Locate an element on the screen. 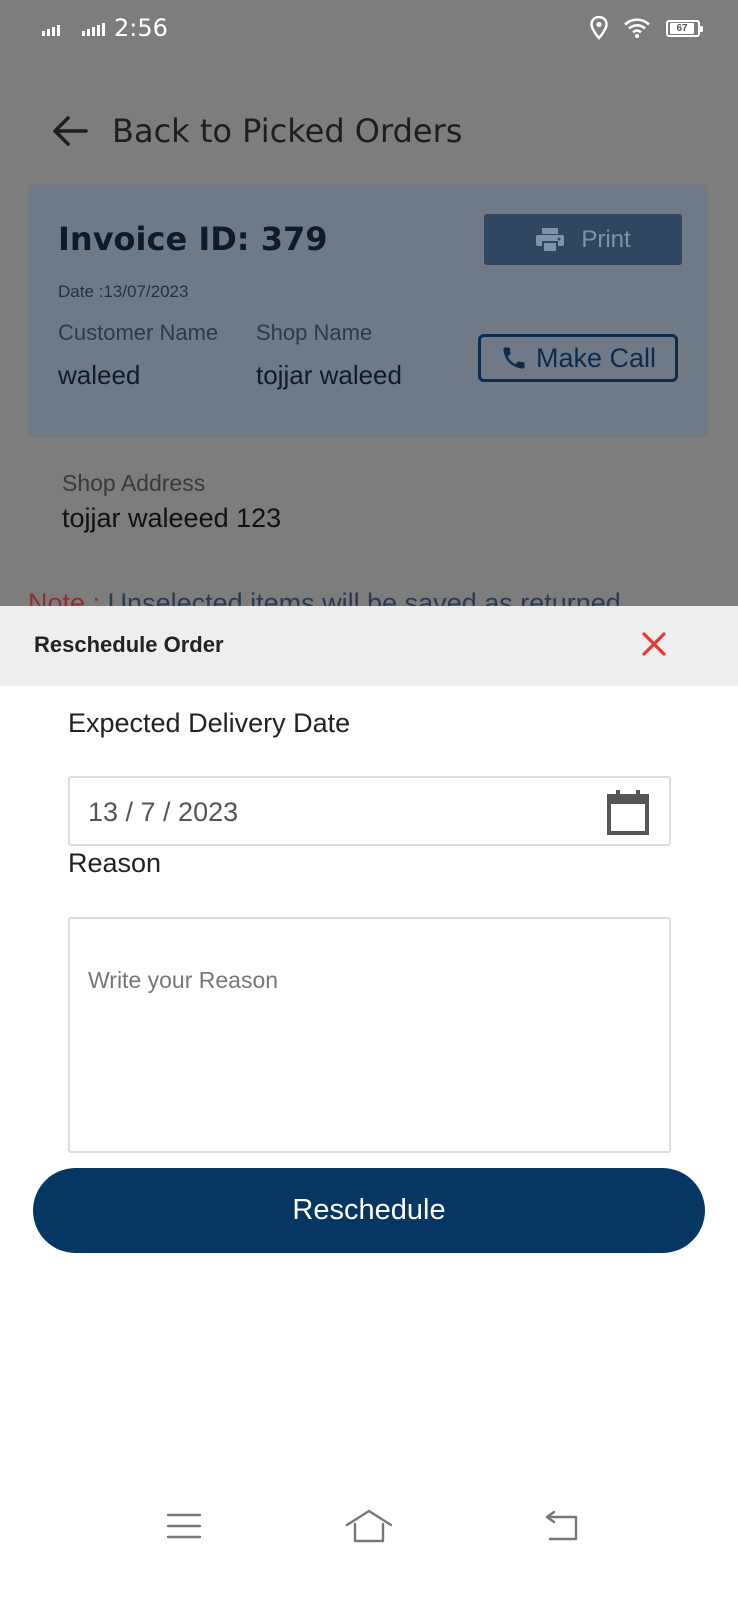 Image resolution: width=738 pixels, height=1600 pixels. sheet-title: Reschedule Order is located at coordinates (129, 644).